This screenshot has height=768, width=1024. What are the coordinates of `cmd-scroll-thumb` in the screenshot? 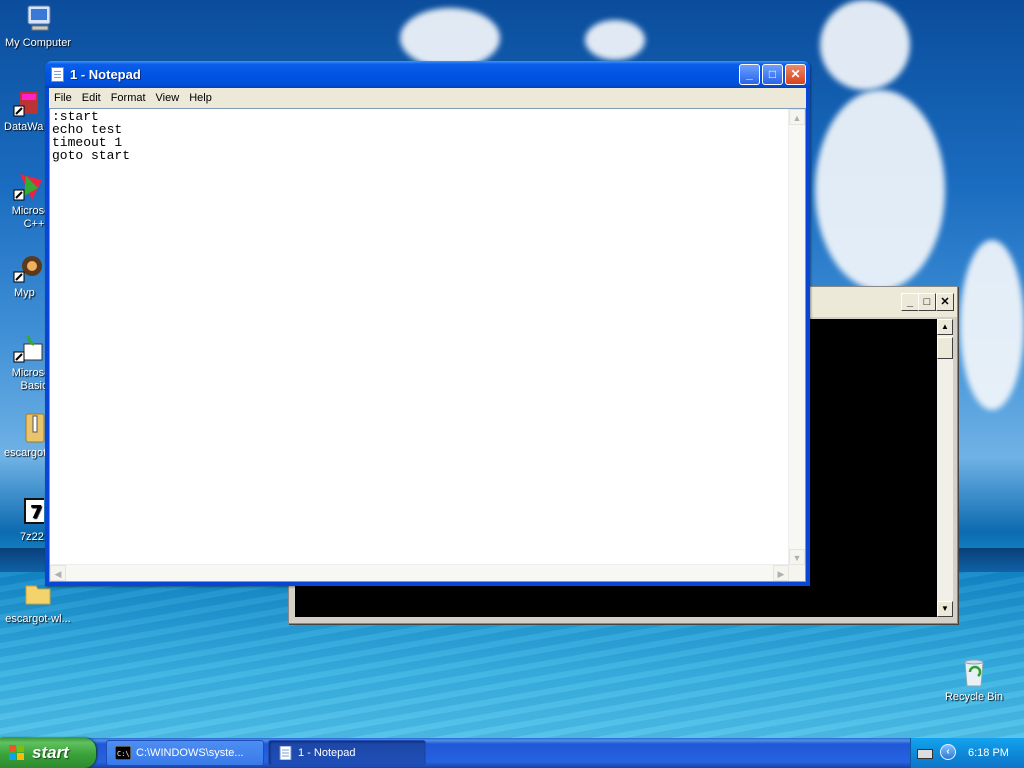 It's located at (945, 348).